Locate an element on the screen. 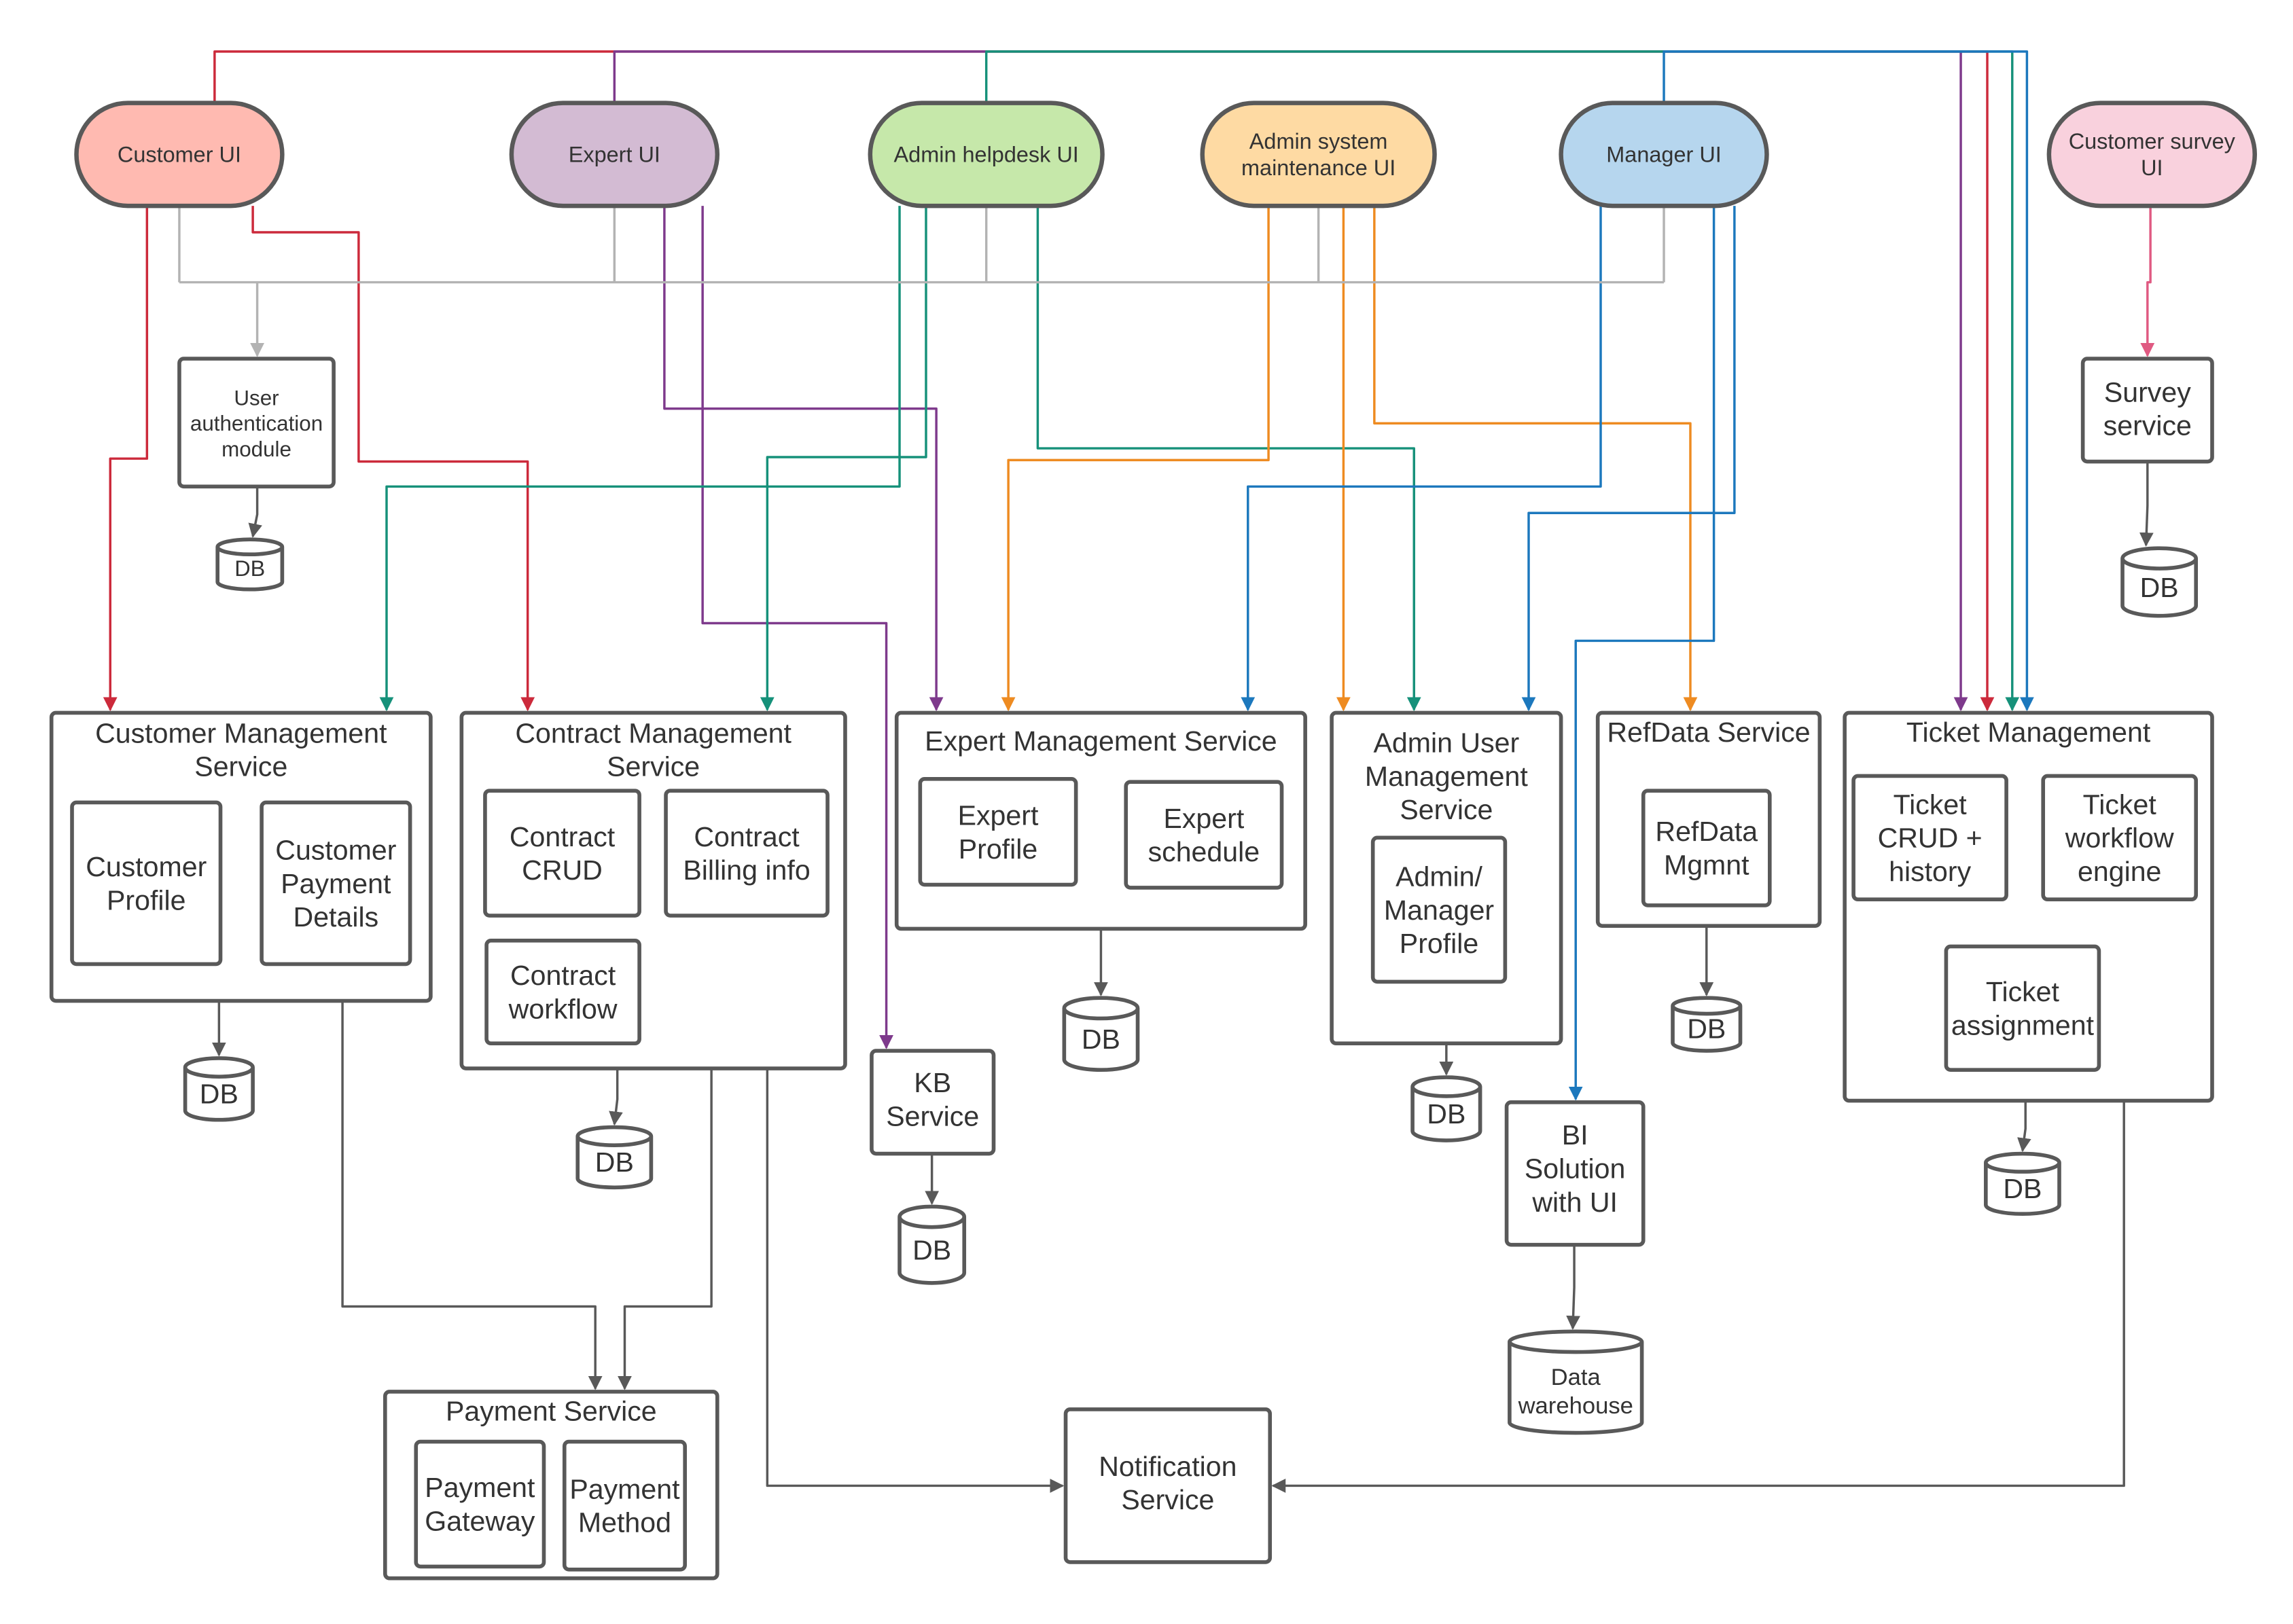 This screenshot has width=2293, height=1624. manager-ui-node: Manager UI is located at coordinates (1664, 155).